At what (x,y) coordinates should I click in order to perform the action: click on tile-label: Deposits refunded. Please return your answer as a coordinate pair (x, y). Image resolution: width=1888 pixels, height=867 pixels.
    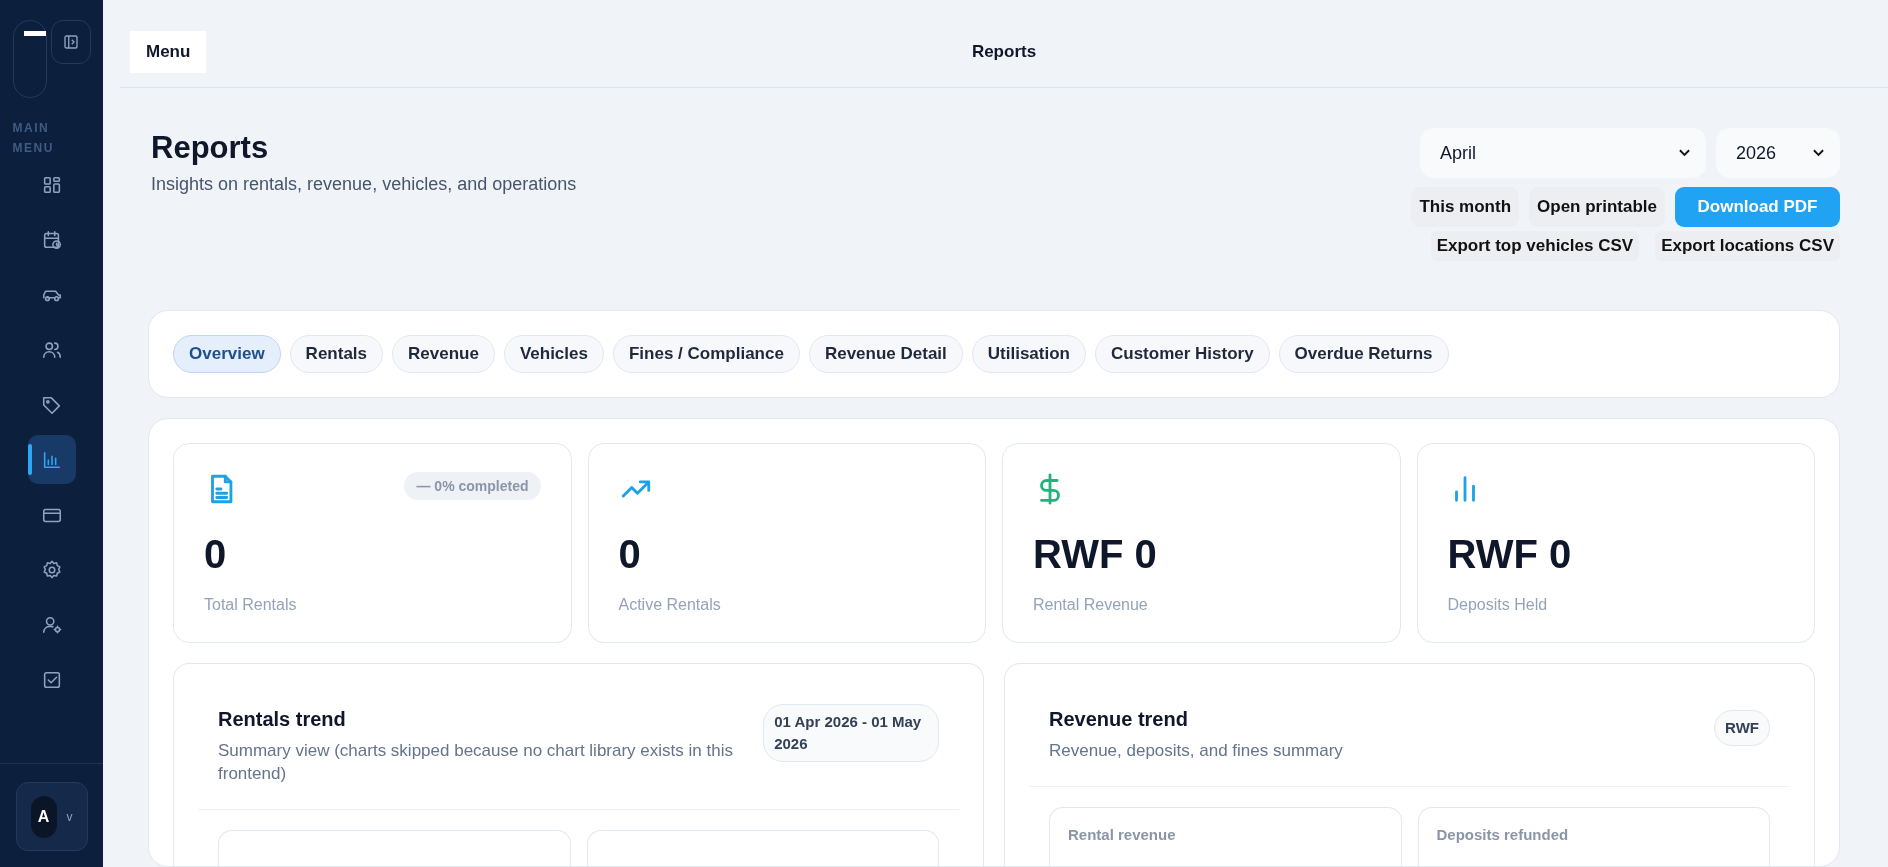
    Looking at the image, I should click on (1502, 834).